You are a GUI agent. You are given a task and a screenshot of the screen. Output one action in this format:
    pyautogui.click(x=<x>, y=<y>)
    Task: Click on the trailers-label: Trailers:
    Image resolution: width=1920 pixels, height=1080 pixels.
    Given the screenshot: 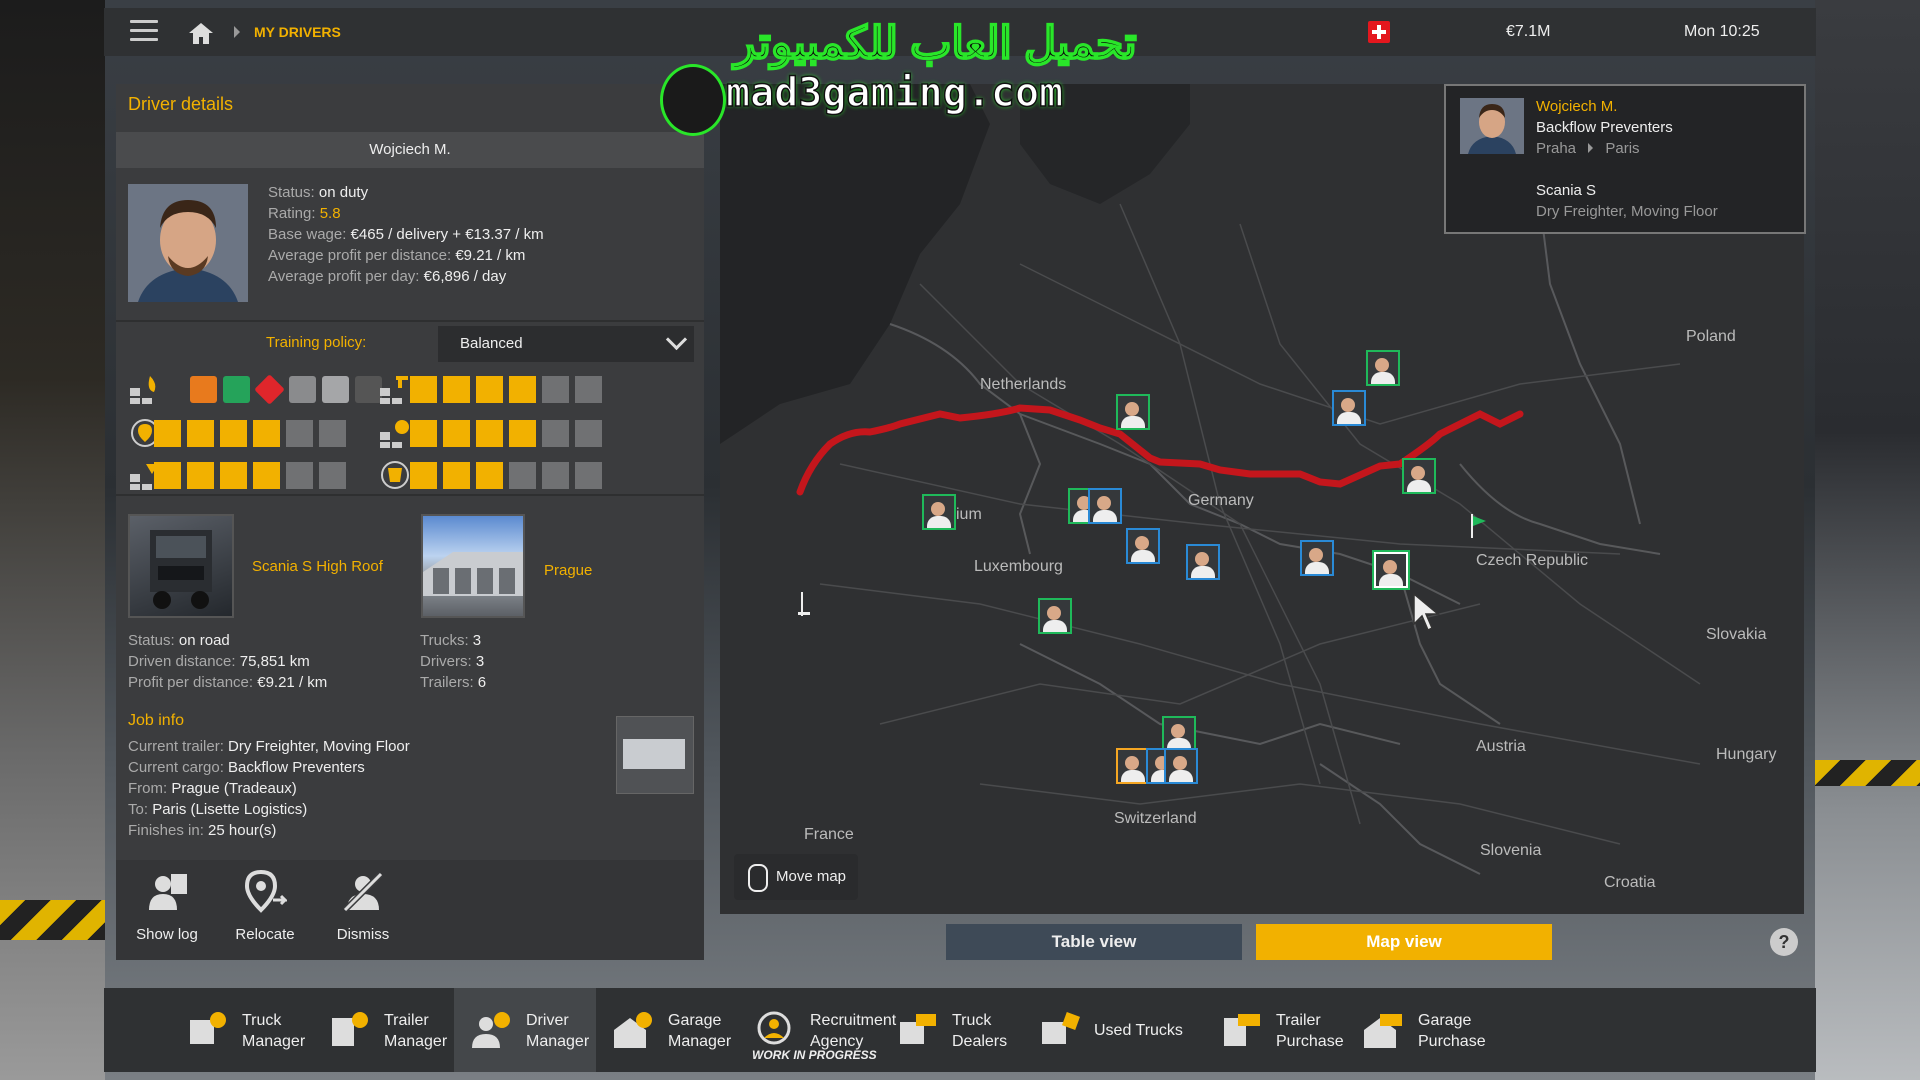 What is the action you would take?
    pyautogui.click(x=447, y=682)
    